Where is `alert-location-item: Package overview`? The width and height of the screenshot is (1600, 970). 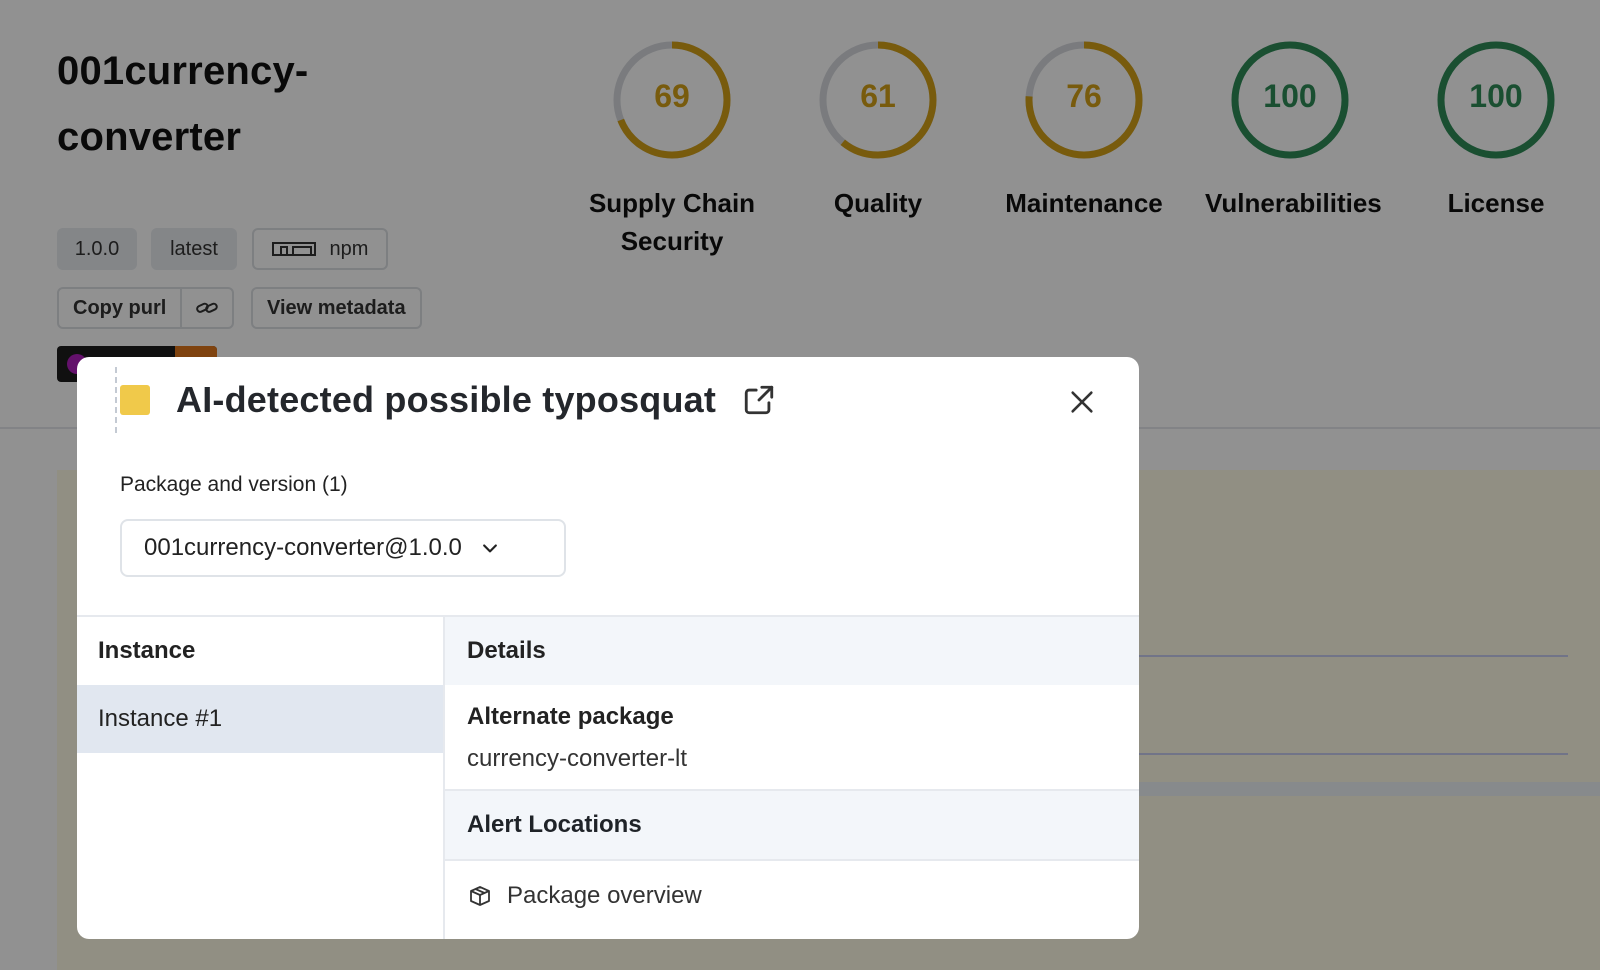
alert-location-item: Package overview is located at coordinates (792, 896).